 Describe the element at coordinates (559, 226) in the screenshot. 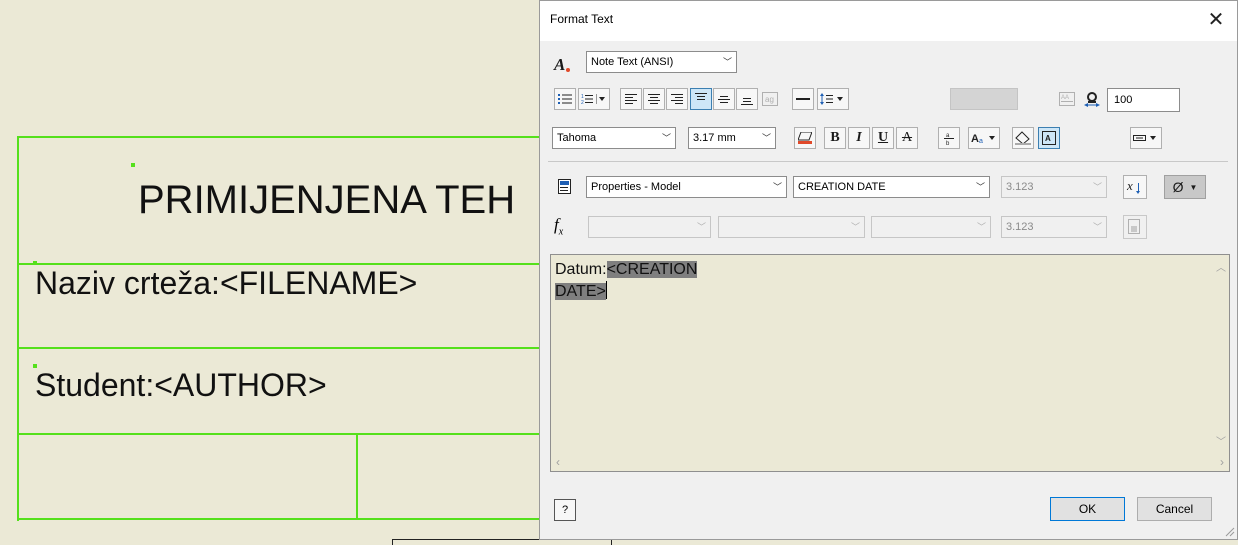

I see `function-icon: fx` at that location.